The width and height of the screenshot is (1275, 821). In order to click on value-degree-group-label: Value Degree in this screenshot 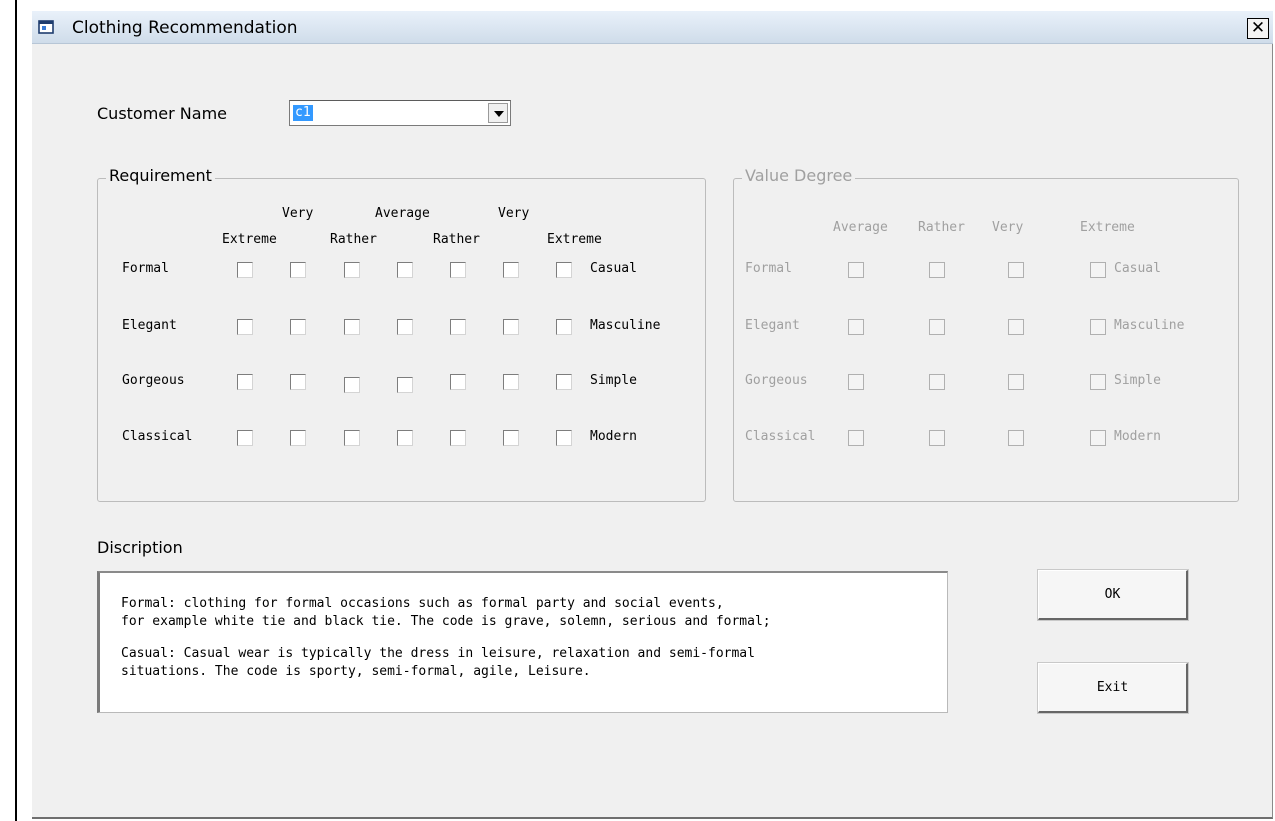, I will do `click(799, 175)`.